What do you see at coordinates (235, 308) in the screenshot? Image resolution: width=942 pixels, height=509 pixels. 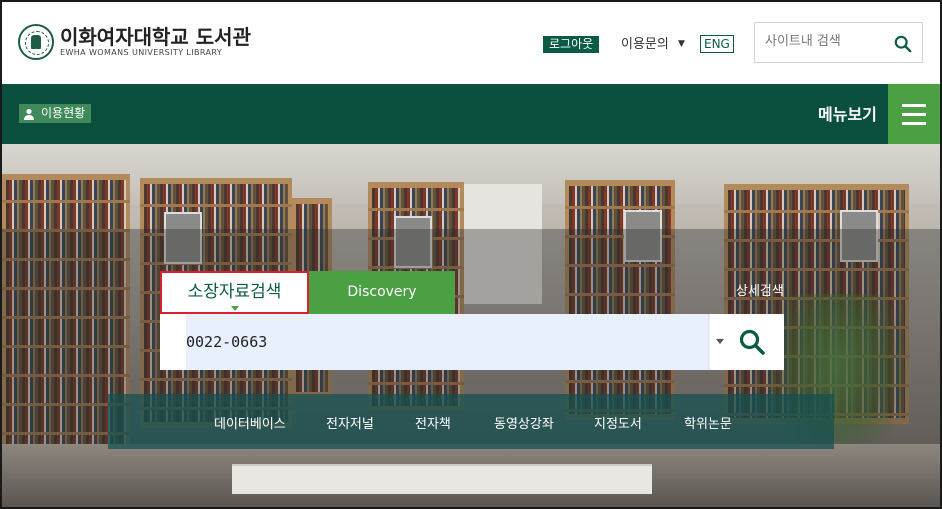 I see `tab-active-indicator-icon` at bounding box center [235, 308].